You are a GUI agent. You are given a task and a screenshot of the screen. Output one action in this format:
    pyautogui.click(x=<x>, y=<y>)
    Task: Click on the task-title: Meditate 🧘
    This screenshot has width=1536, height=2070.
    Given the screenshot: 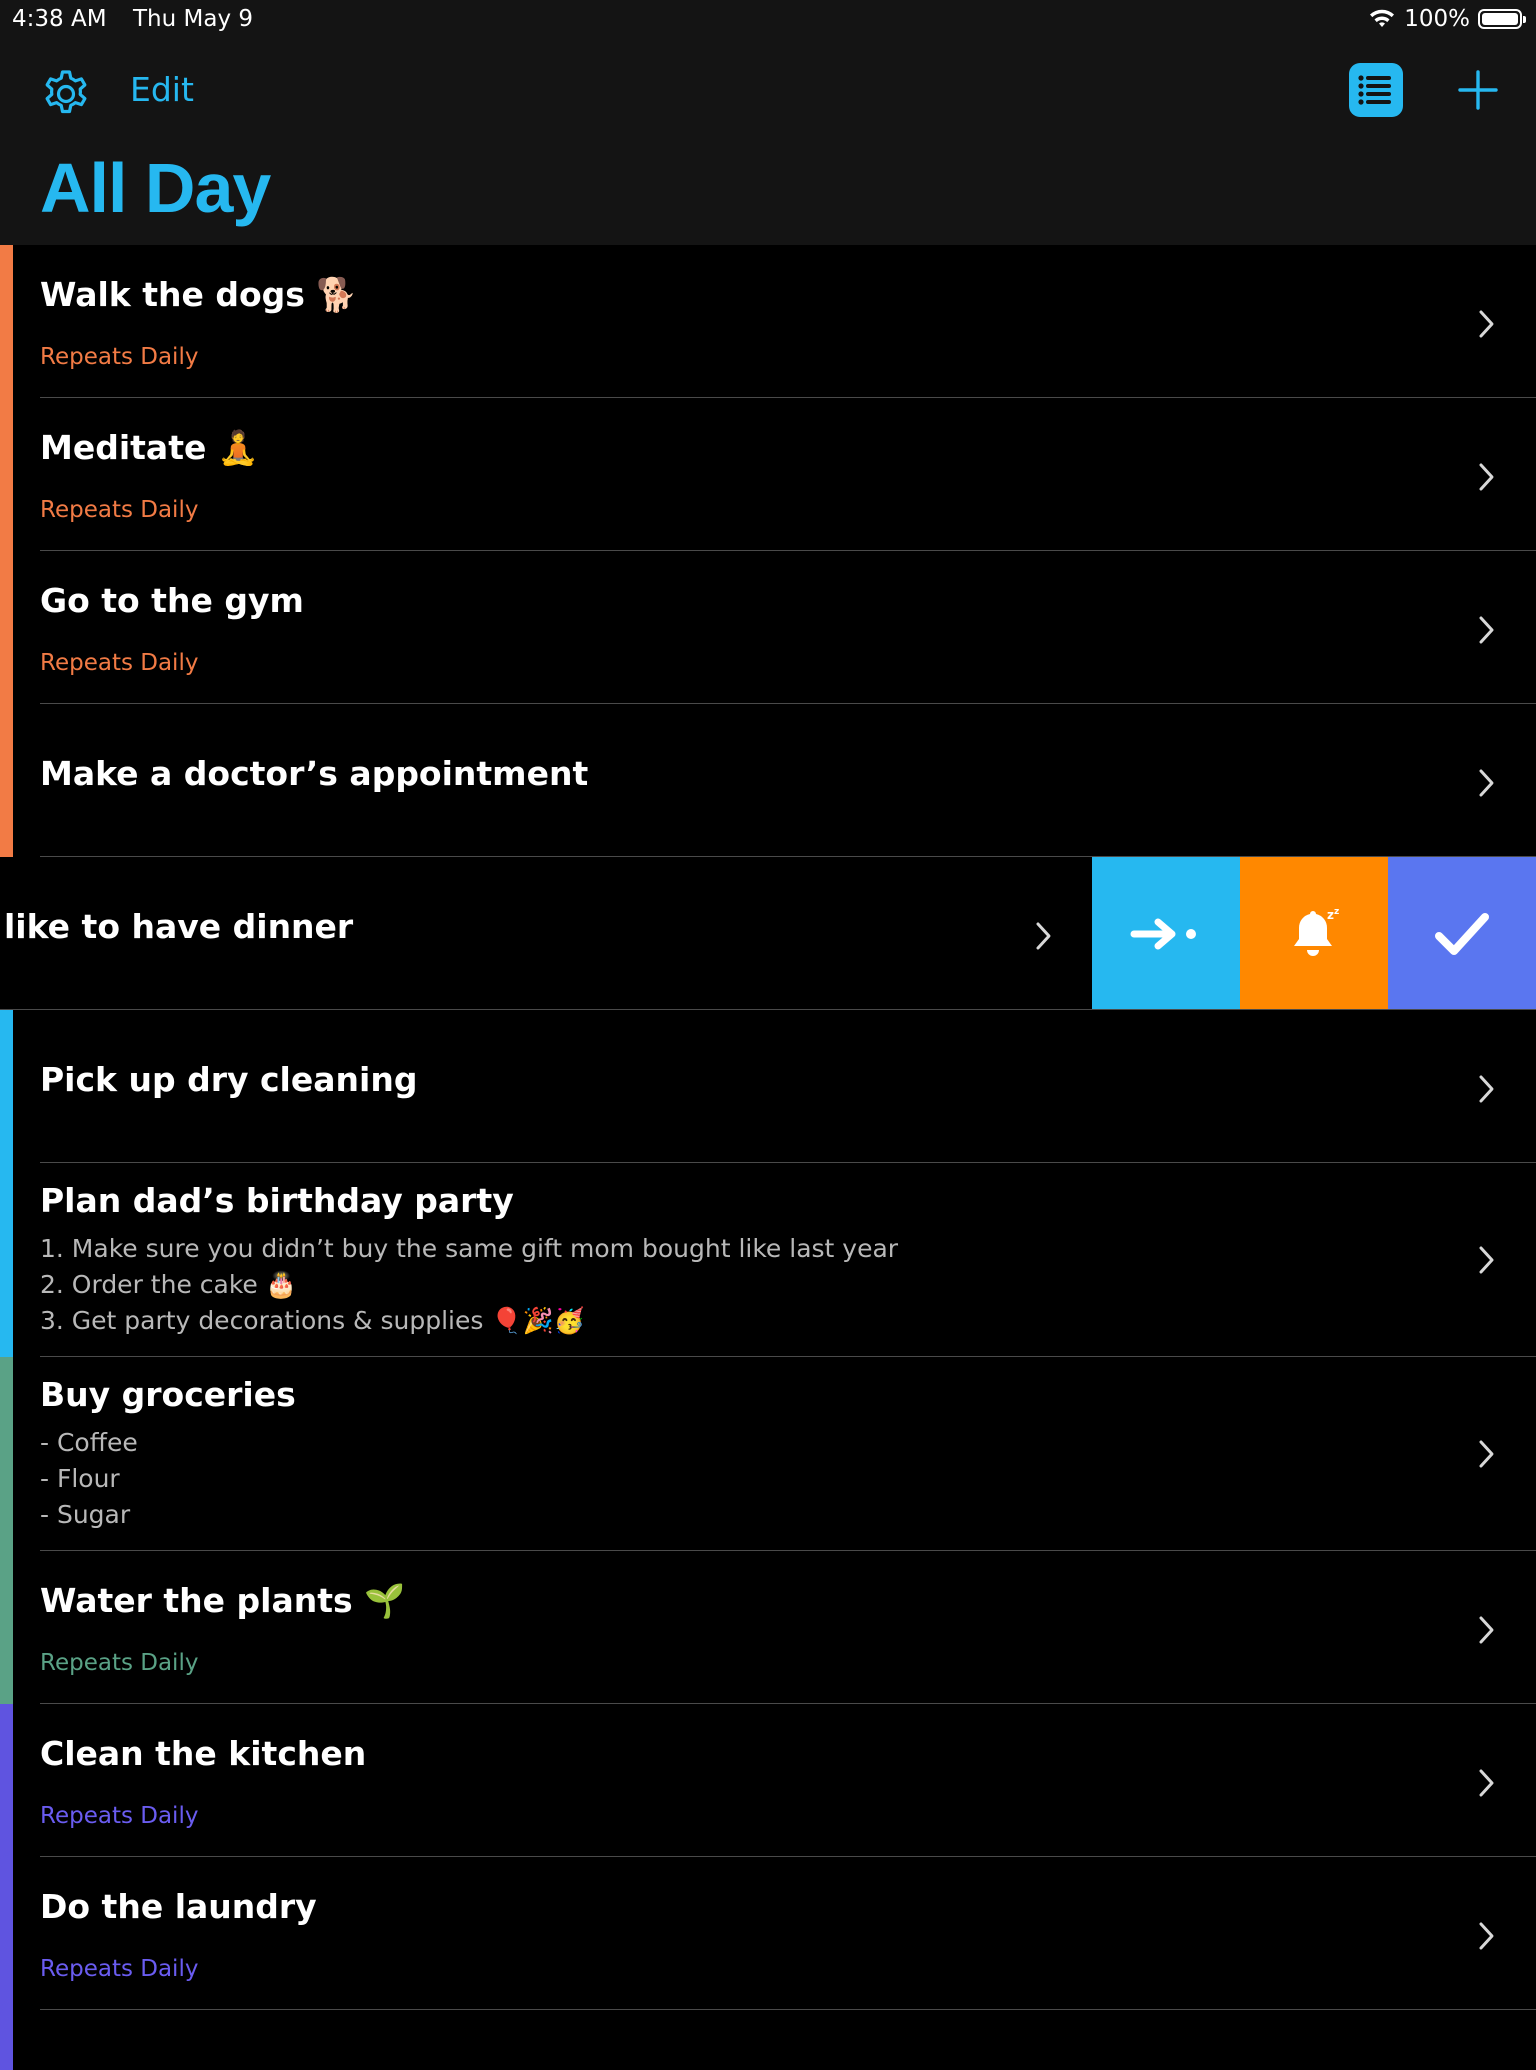 What is the action you would take?
    pyautogui.click(x=149, y=447)
    